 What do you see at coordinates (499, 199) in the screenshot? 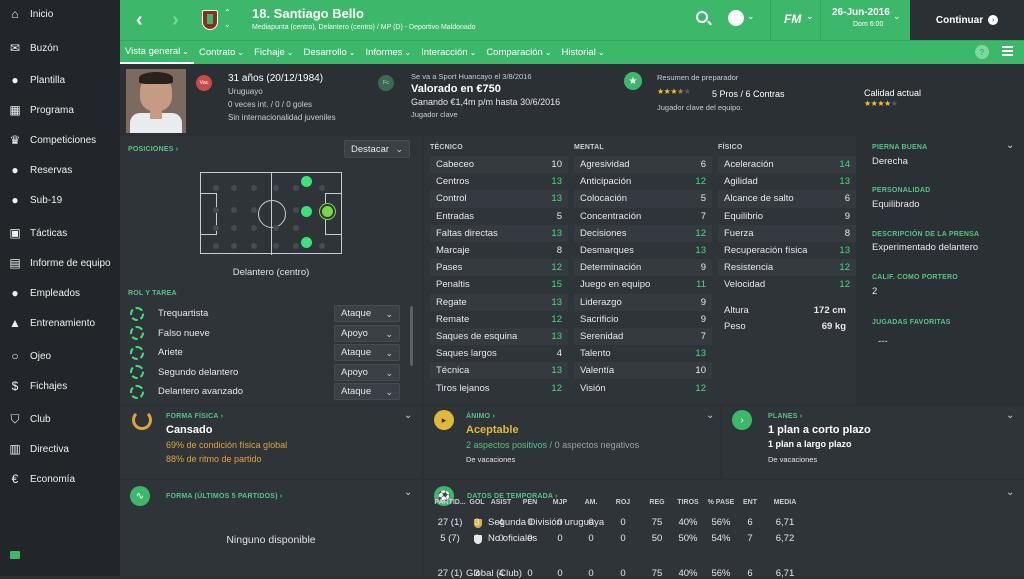
I see `attribute-row: Control 13` at bounding box center [499, 199].